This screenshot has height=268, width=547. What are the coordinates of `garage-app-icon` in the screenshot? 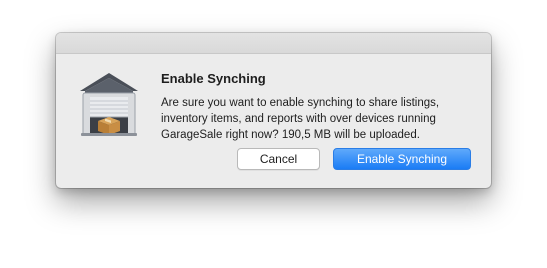 It's located at (109, 104).